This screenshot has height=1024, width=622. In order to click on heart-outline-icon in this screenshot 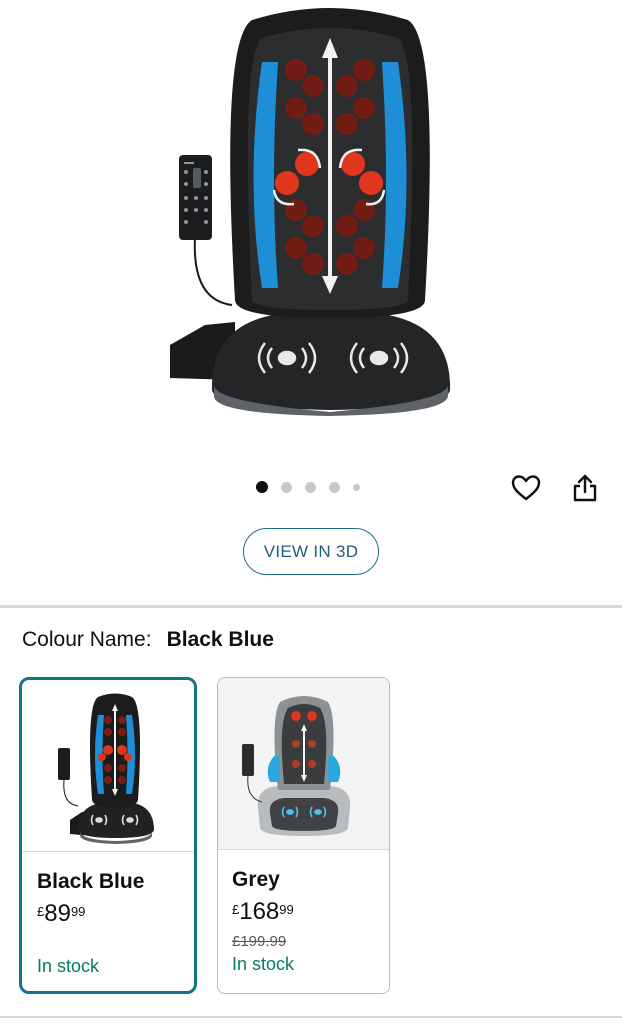, I will do `click(526, 488)`.